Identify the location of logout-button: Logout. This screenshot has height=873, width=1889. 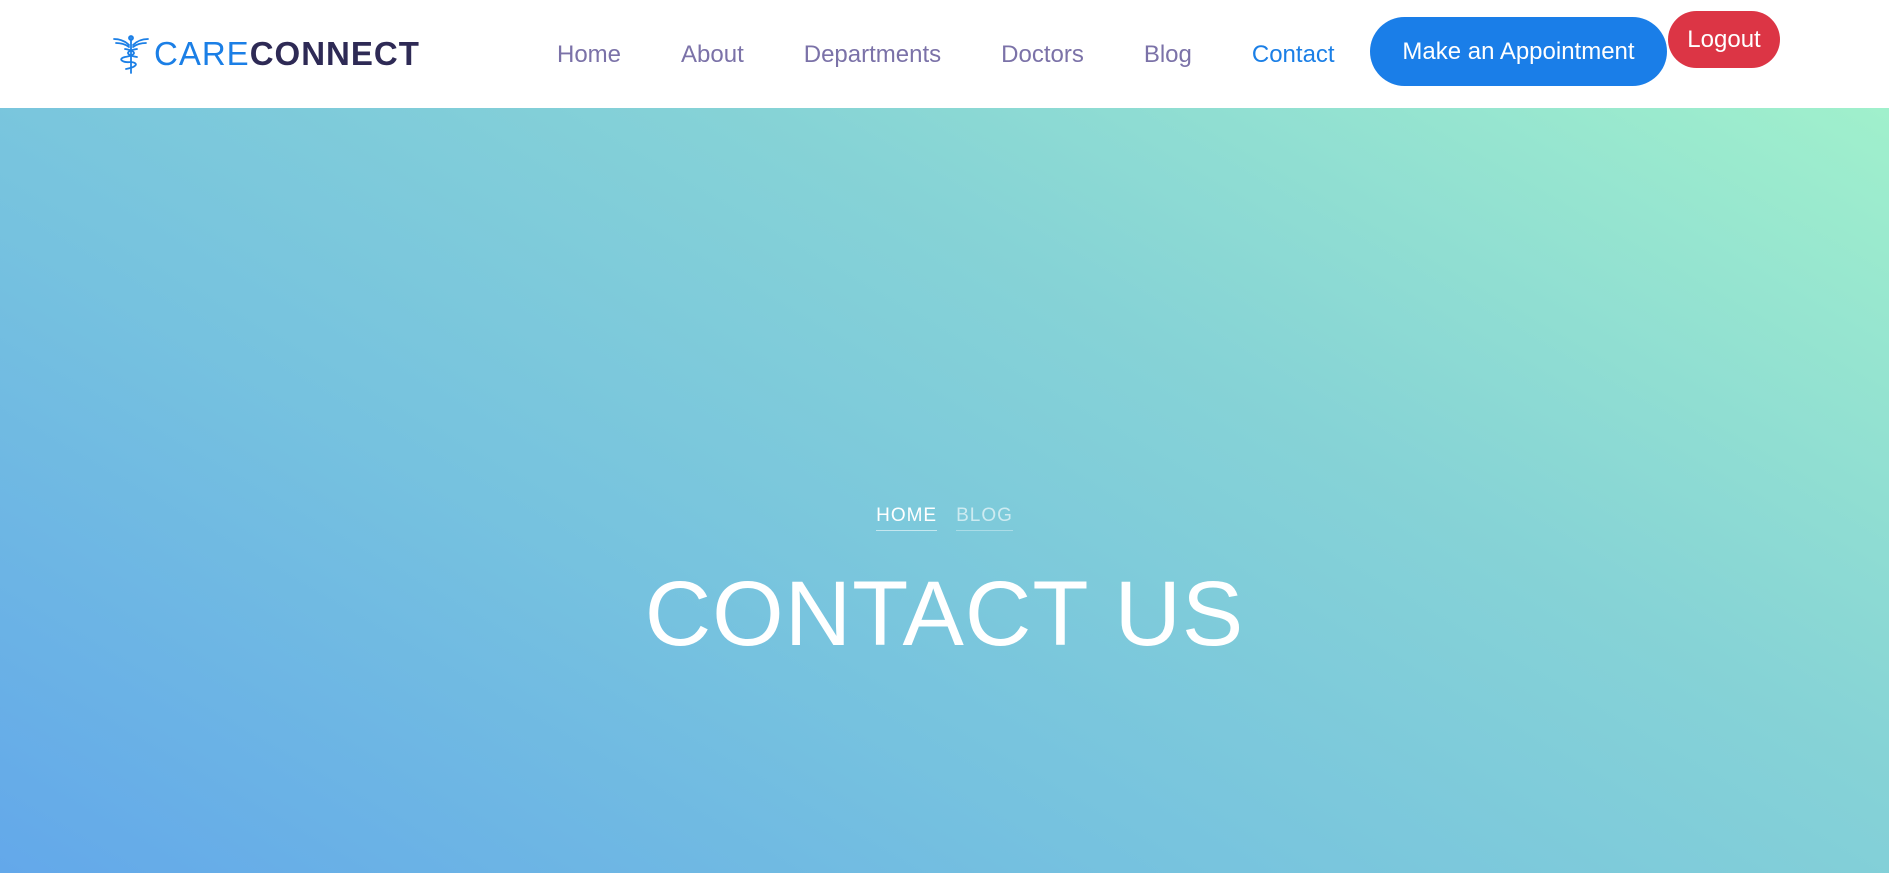
(1724, 39).